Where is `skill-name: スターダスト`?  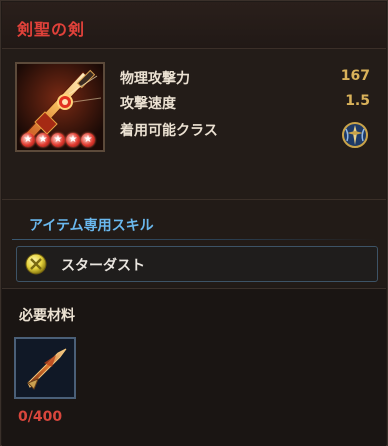
skill-name: スターダスト is located at coordinates (103, 266).